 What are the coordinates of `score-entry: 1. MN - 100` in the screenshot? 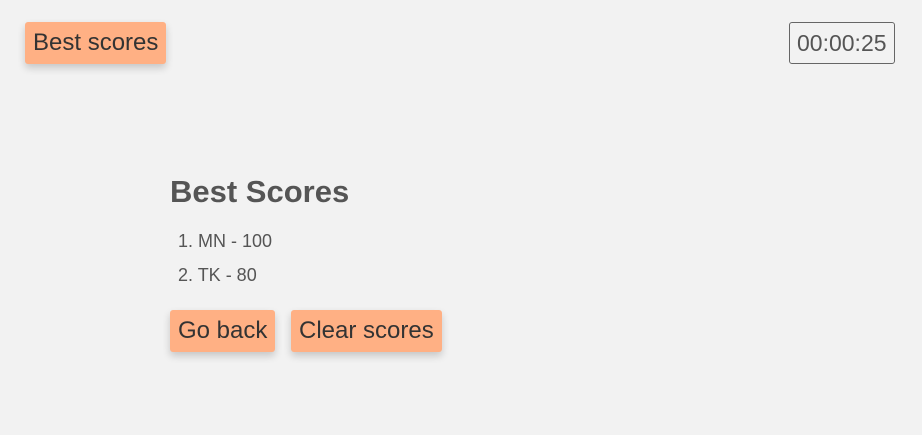 It's located at (225, 241).